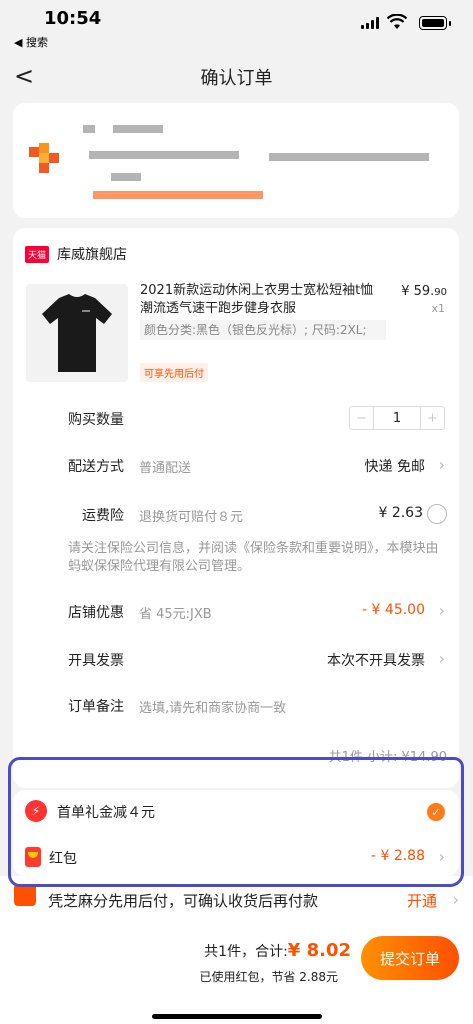 The width and height of the screenshot is (473, 1024). I want to click on remark-input: 选填,请先和商家协商一致, so click(212, 706).